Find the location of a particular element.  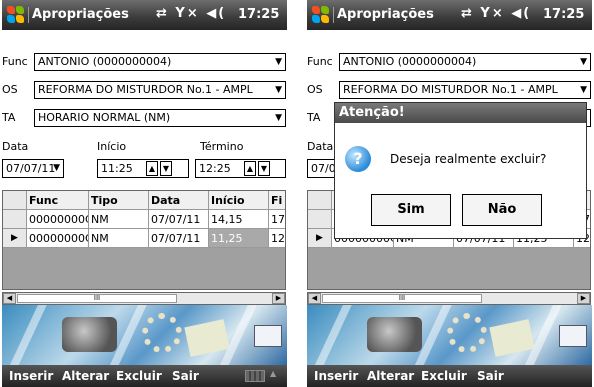

column-header-fim: Fi is located at coordinates (277, 200).